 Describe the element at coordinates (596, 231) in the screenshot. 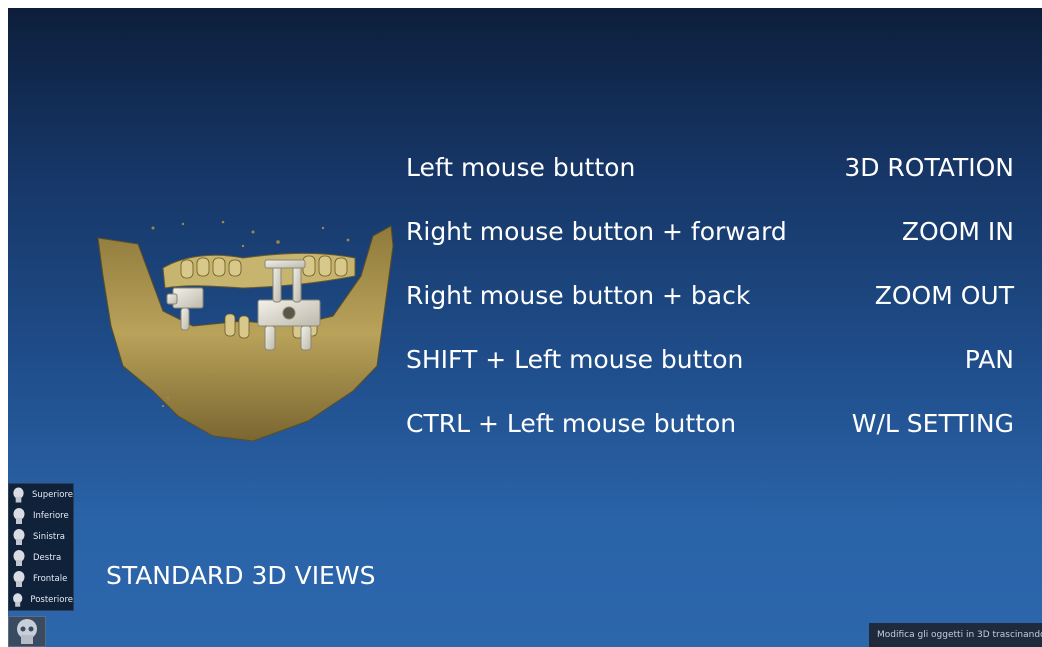

I see `help-action-label: Right mouse button + forward` at that location.